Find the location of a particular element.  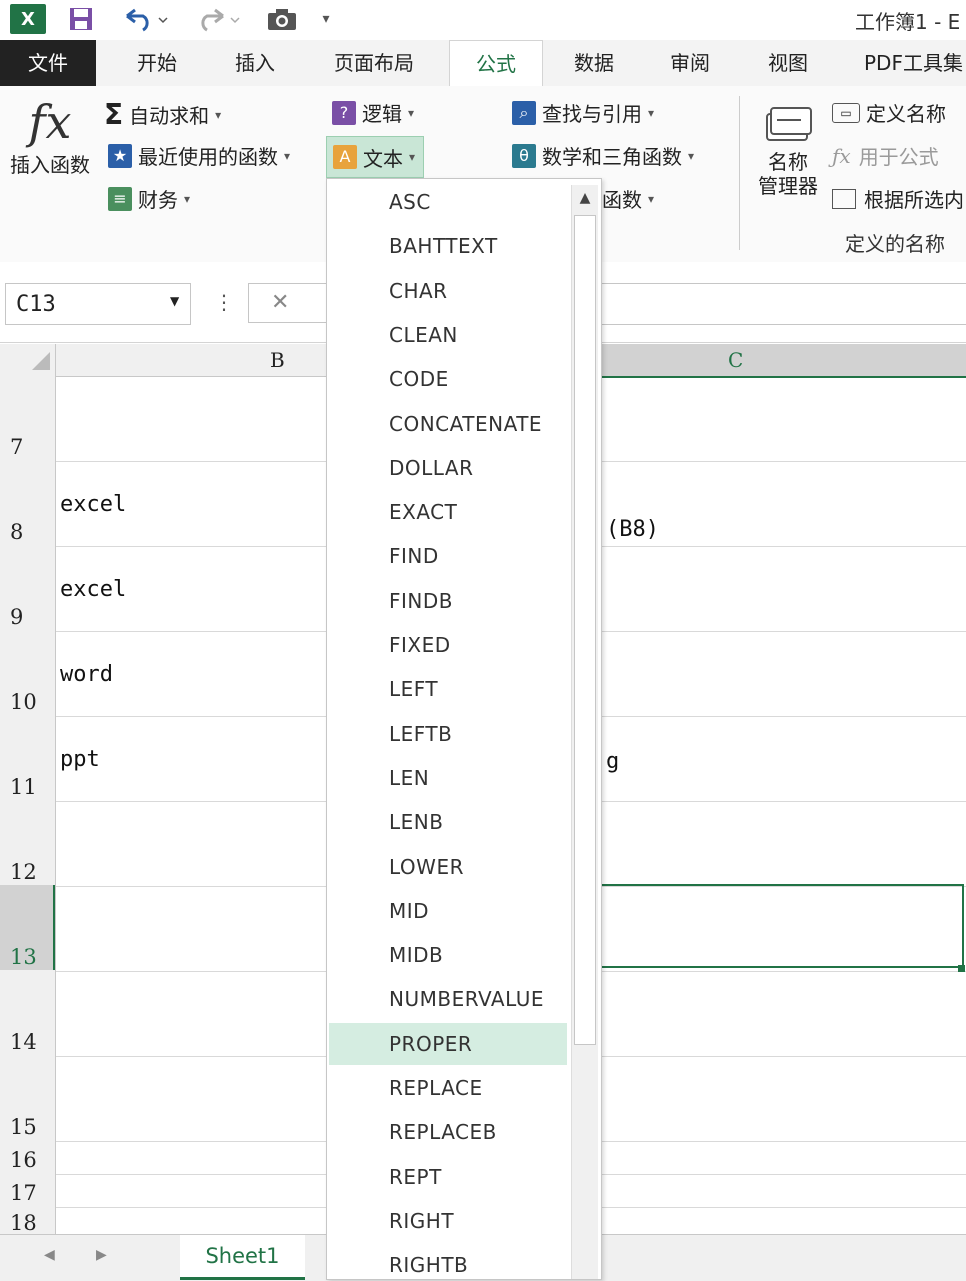

row-header-9: 9 is located at coordinates (27, 588).